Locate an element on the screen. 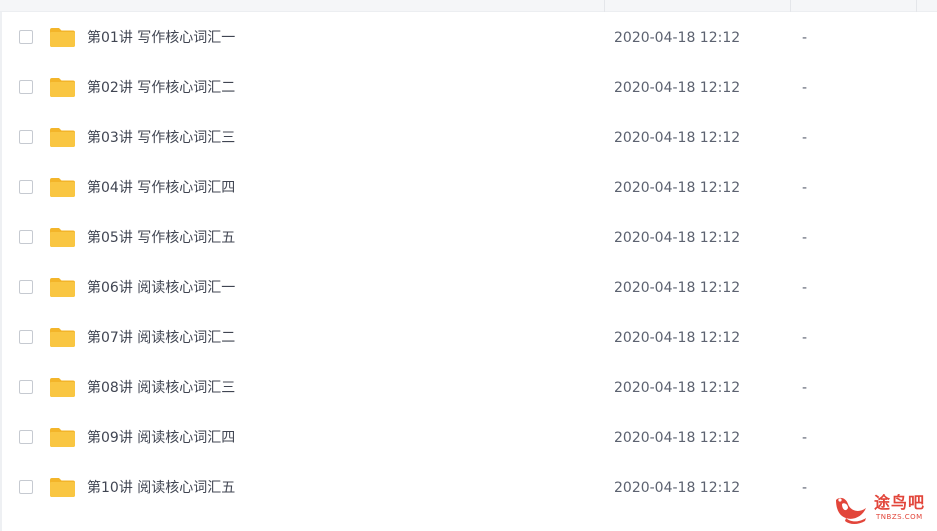  file-name: 第07讲 阅读核心词汇二 is located at coordinates (161, 338).